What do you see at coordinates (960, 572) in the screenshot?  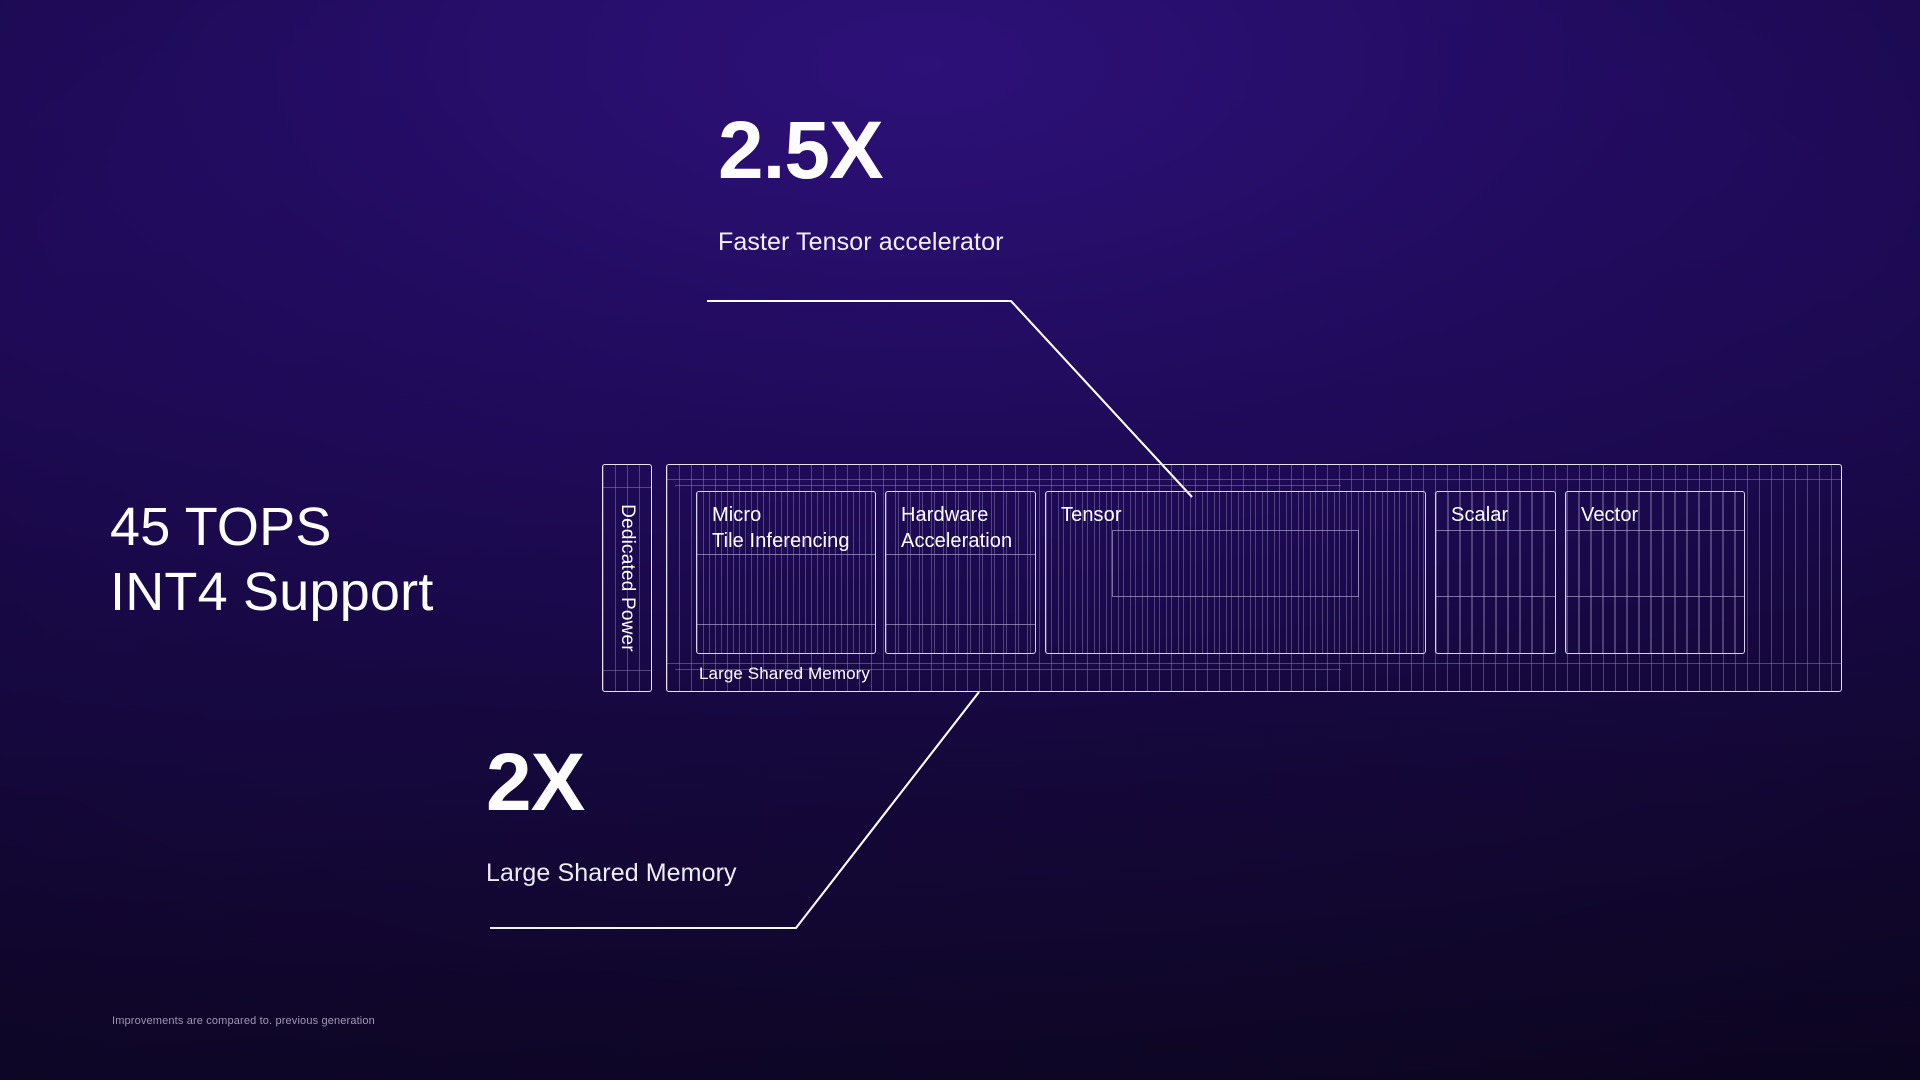 I see `chip-block-hardware-acceleration: Hardware Acceleration` at bounding box center [960, 572].